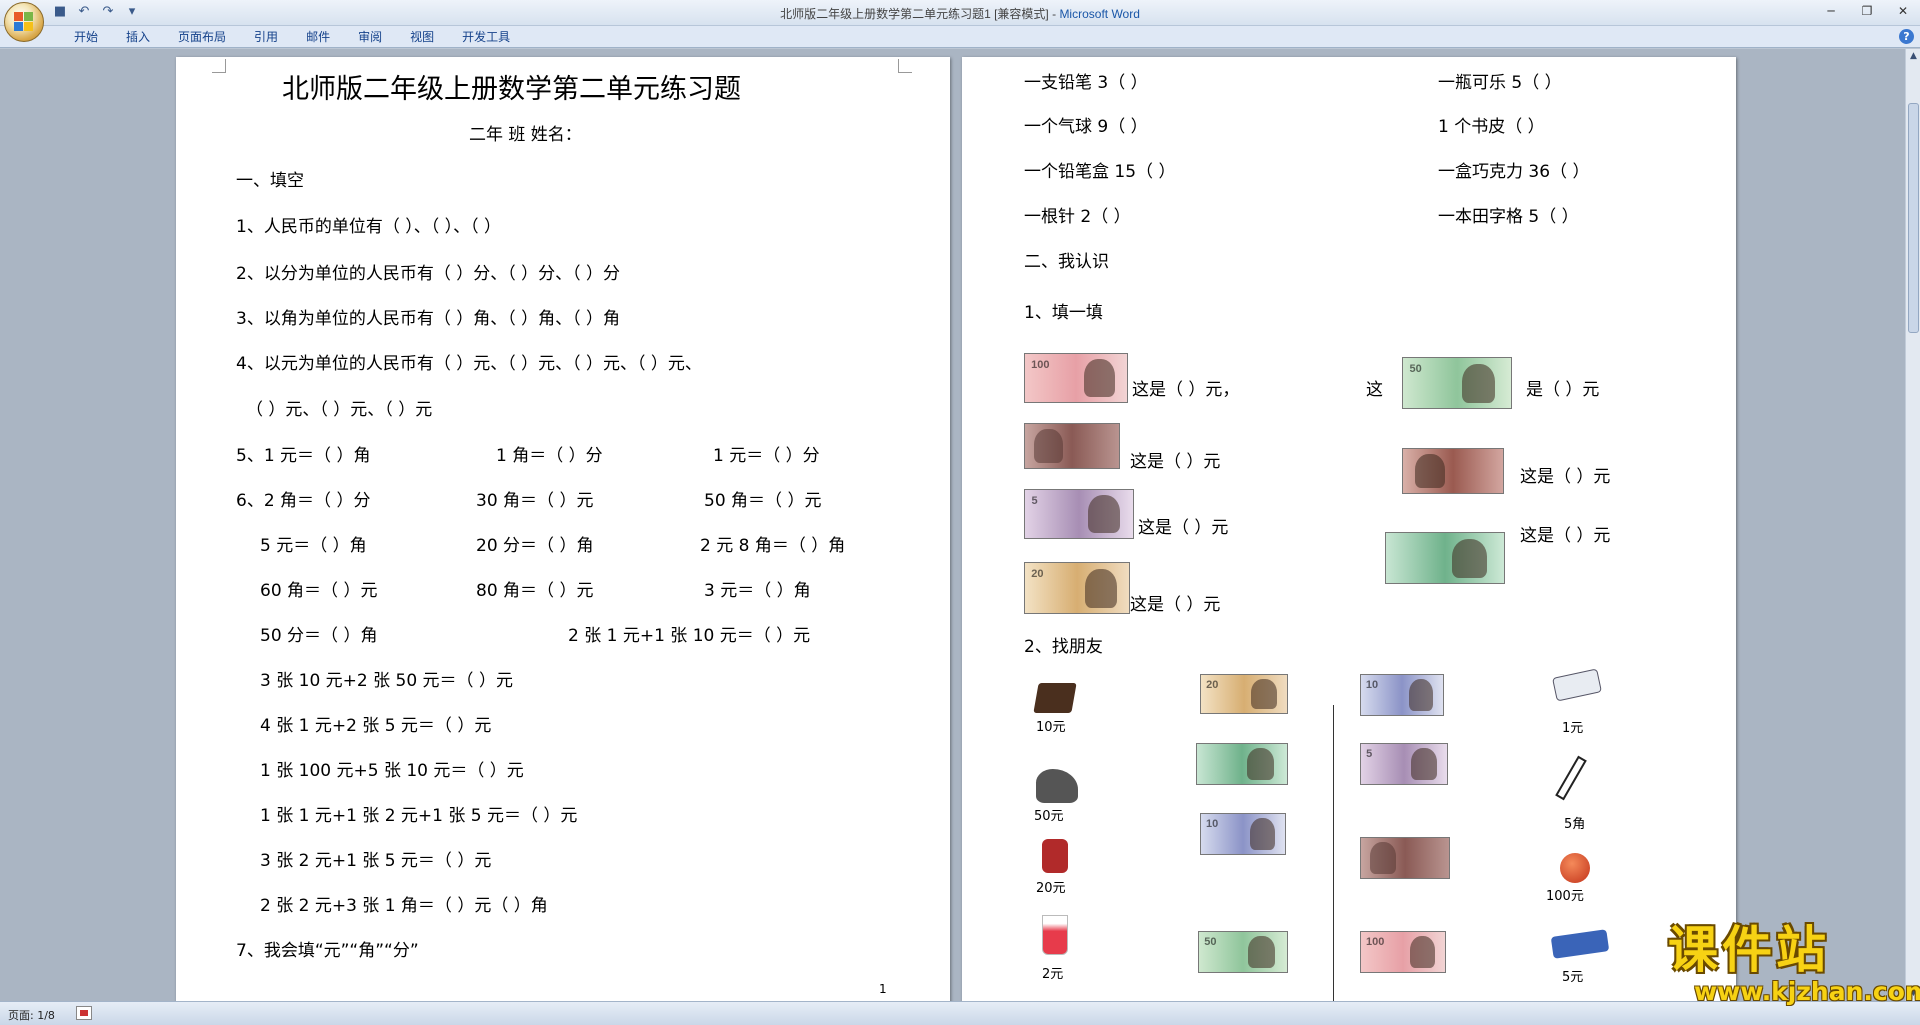 This screenshot has height=1025, width=1920. I want to click on banknote-1-yuan-image, so click(1453, 471).